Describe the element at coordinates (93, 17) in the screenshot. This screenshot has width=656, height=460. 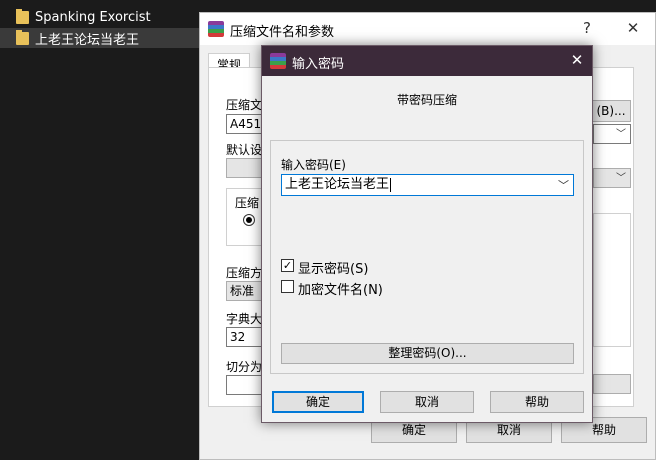
I see `file-name: Spanking Exorcist` at that location.